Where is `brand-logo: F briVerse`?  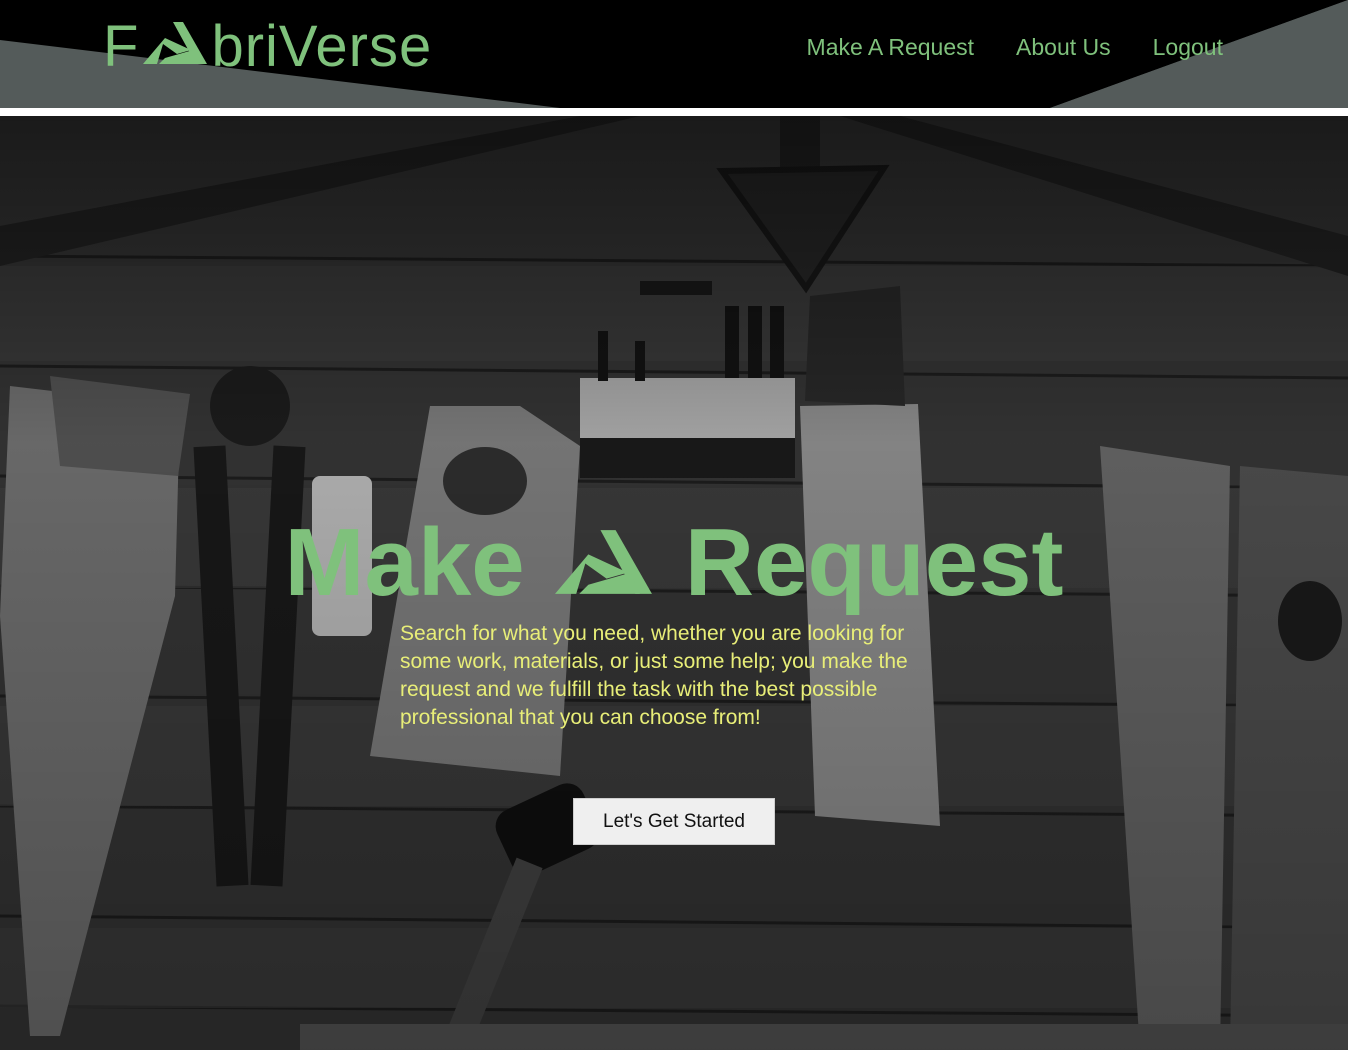 brand-logo: F briVerse is located at coordinates (267, 47).